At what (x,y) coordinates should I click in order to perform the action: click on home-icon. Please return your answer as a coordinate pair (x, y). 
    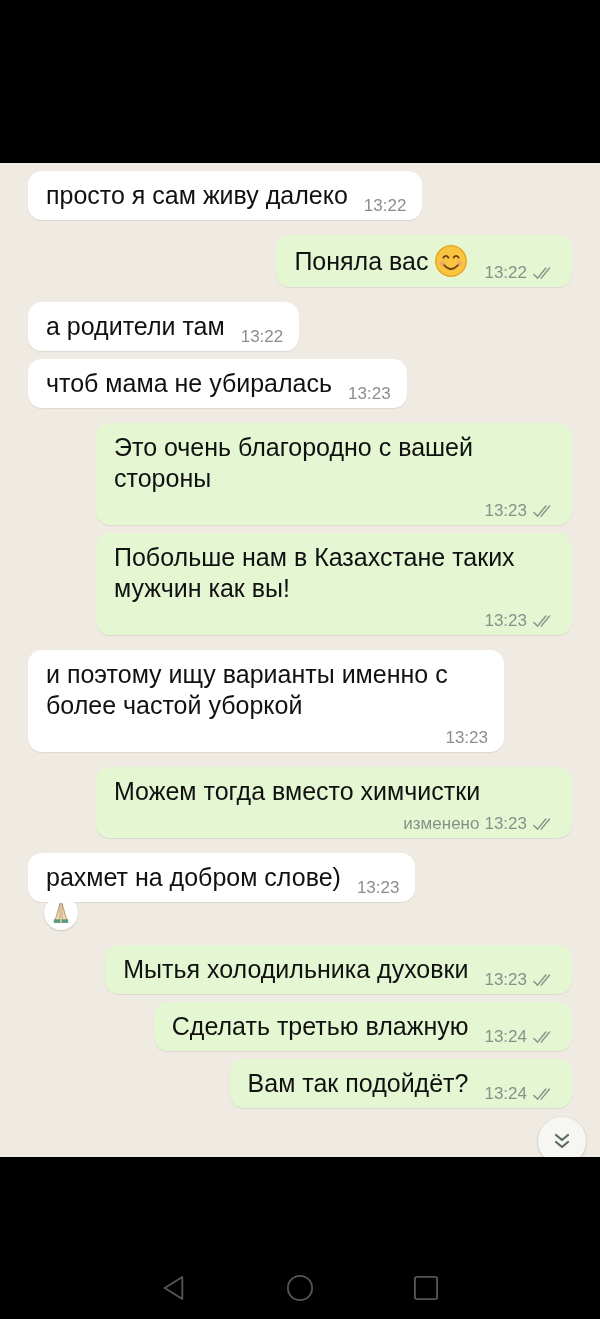
    Looking at the image, I should click on (300, 1288).